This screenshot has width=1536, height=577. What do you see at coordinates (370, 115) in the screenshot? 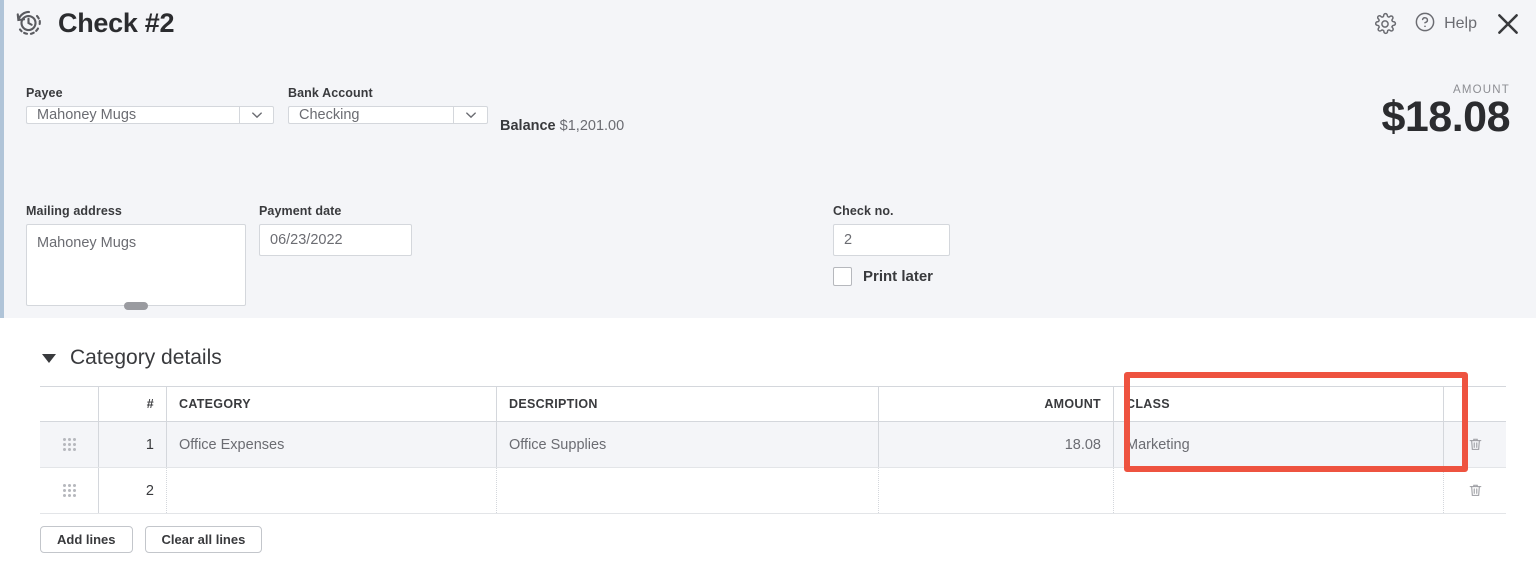
I see `bank-account-value: Checking` at bounding box center [370, 115].